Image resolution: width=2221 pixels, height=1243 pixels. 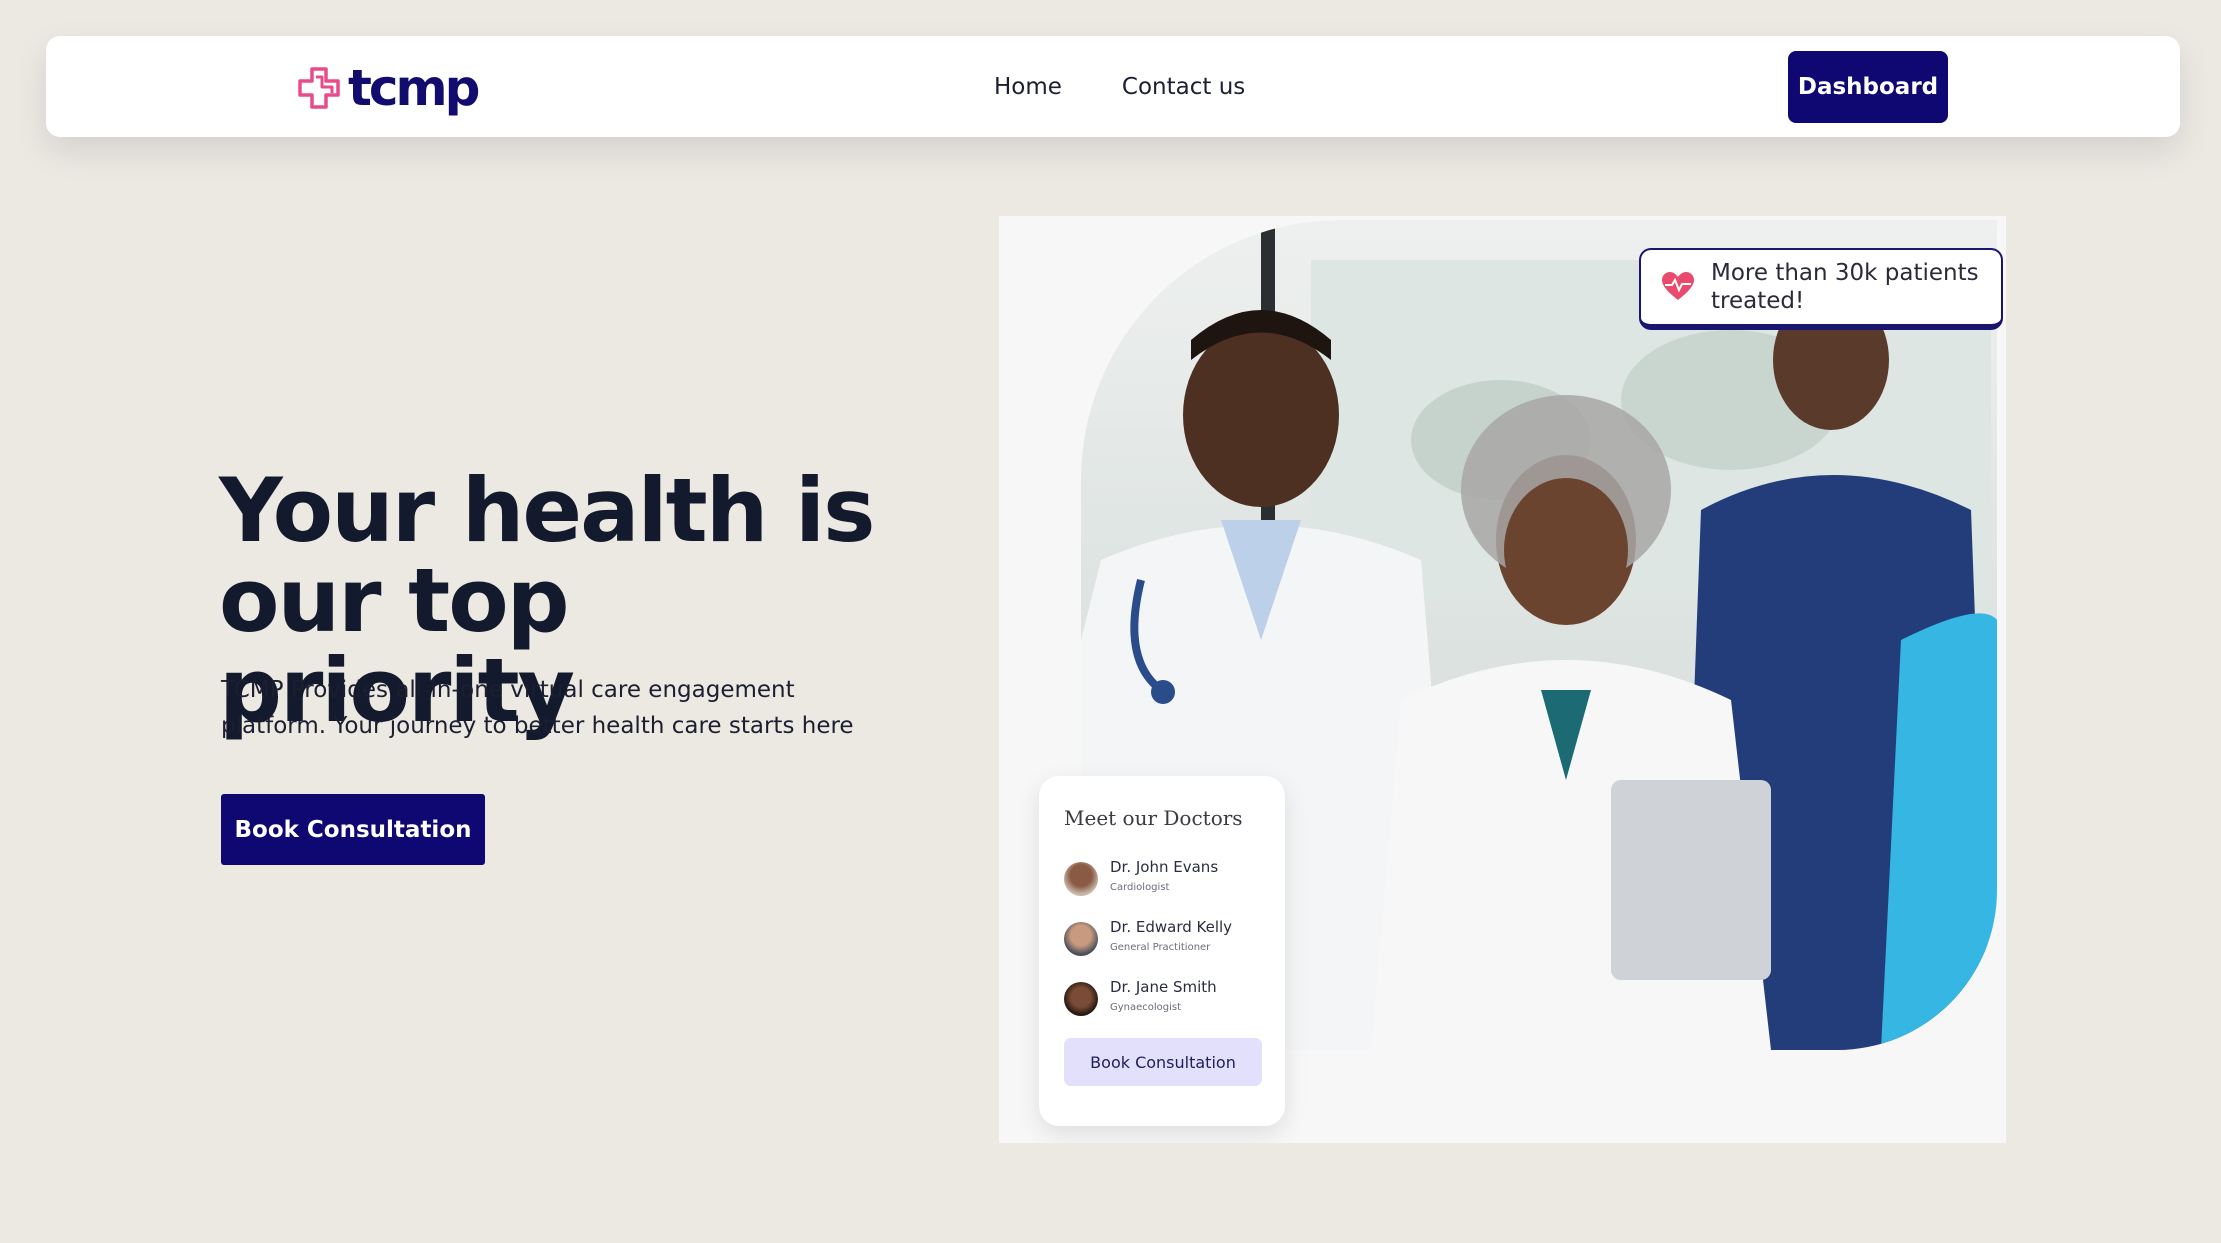 What do you see at coordinates (1758, 301) in the screenshot?
I see `stat-line2: treated!` at bounding box center [1758, 301].